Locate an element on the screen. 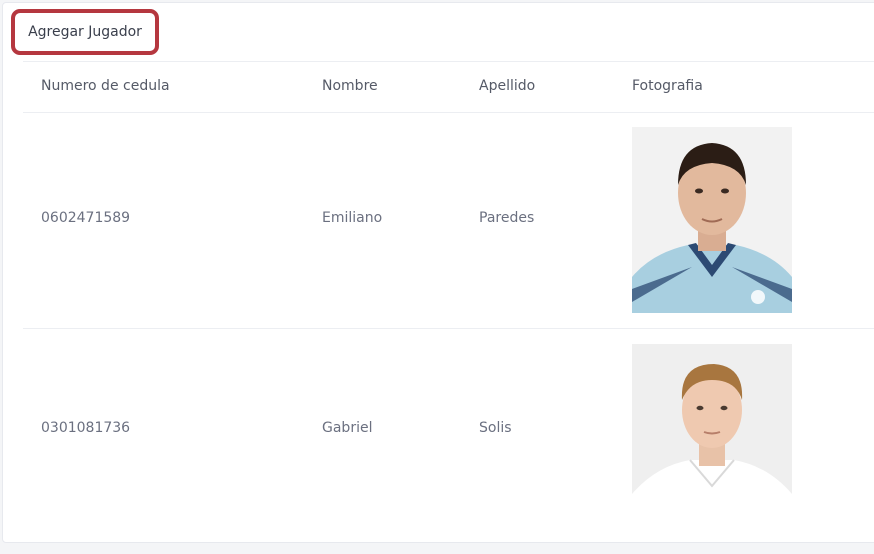 The image size is (874, 554). player-photo-white-kit is located at coordinates (712, 428).